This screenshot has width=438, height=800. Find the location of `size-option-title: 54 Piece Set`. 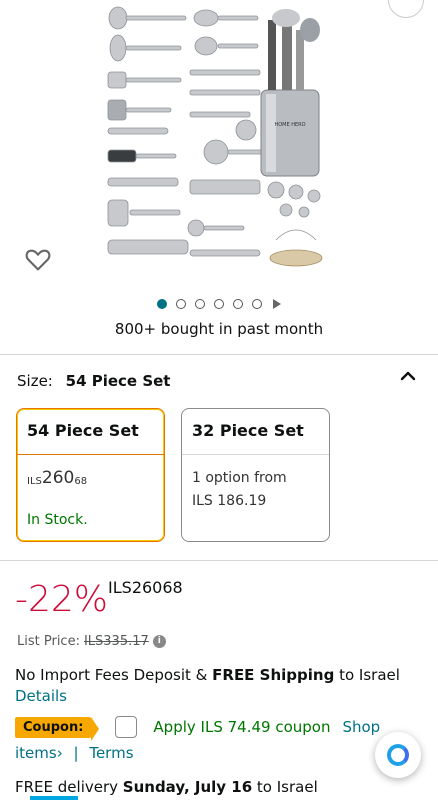

size-option-title: 54 Piece Set is located at coordinates (90, 432).